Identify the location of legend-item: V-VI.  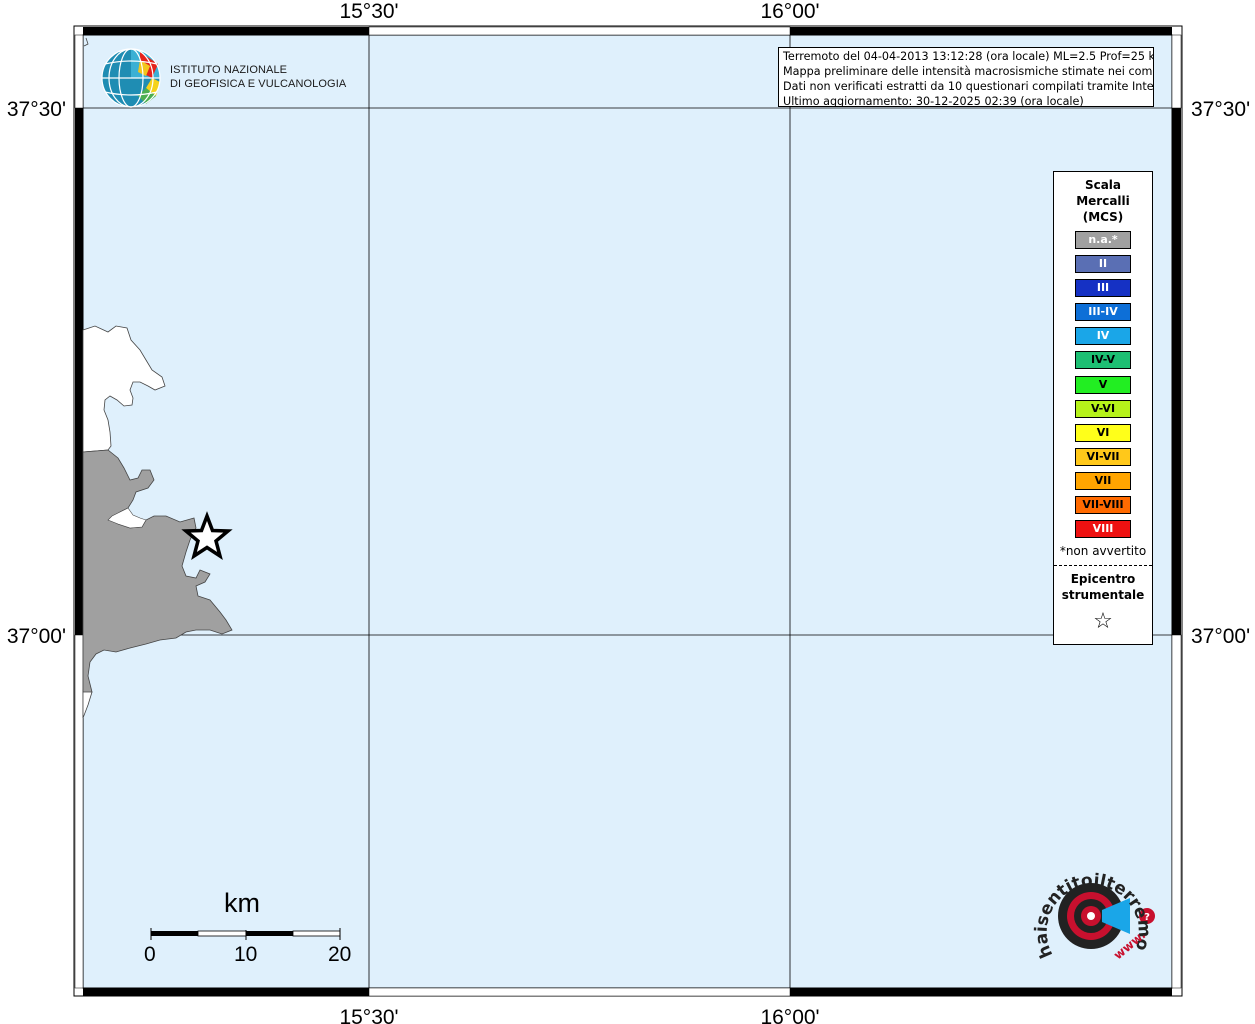
(1103, 408).